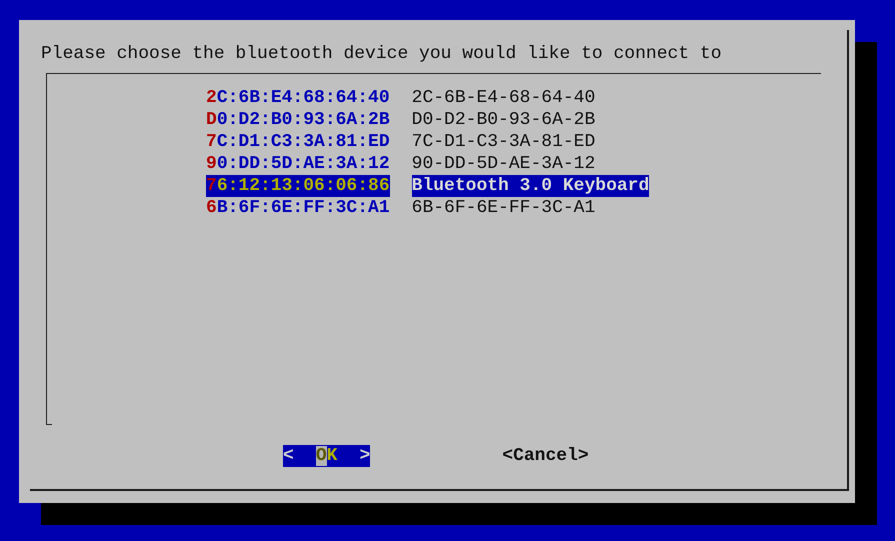  Describe the element at coordinates (298, 142) in the screenshot. I see `device-address: 7C:D1:C3:3A:81:ED` at that location.